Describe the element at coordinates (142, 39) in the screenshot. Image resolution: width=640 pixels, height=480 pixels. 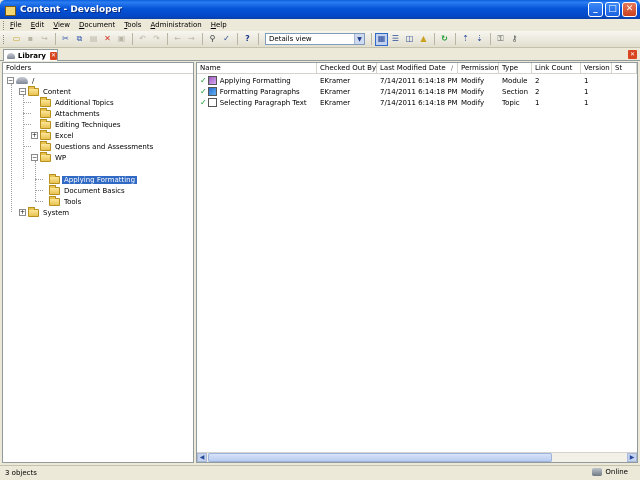
I see `undo-icon: ↶` at that location.